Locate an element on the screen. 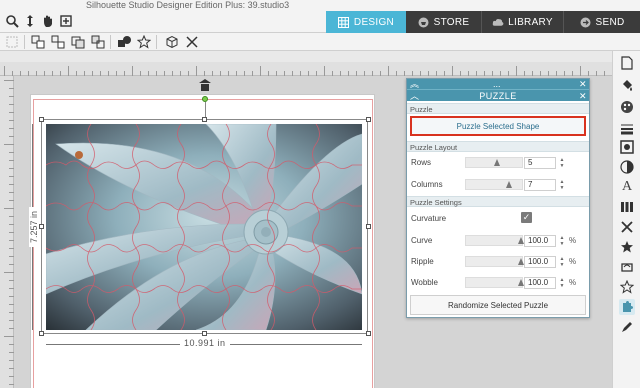 This screenshot has width=640, height=388. right-toolbar: A is located at coordinates (626, 219).